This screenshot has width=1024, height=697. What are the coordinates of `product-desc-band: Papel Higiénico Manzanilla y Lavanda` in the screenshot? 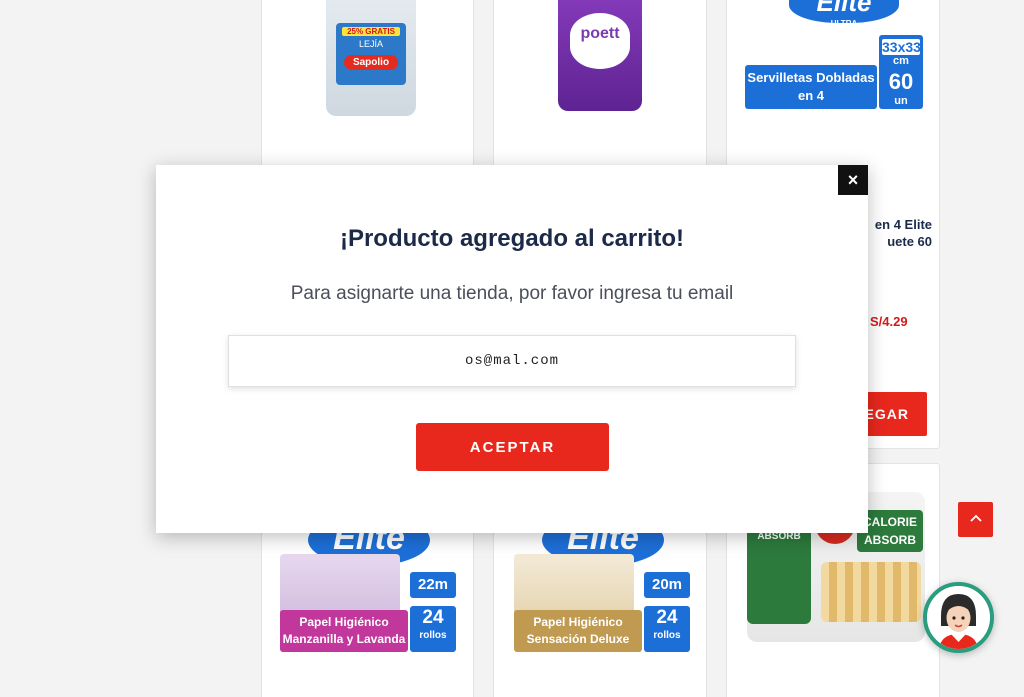 It's located at (344, 631).